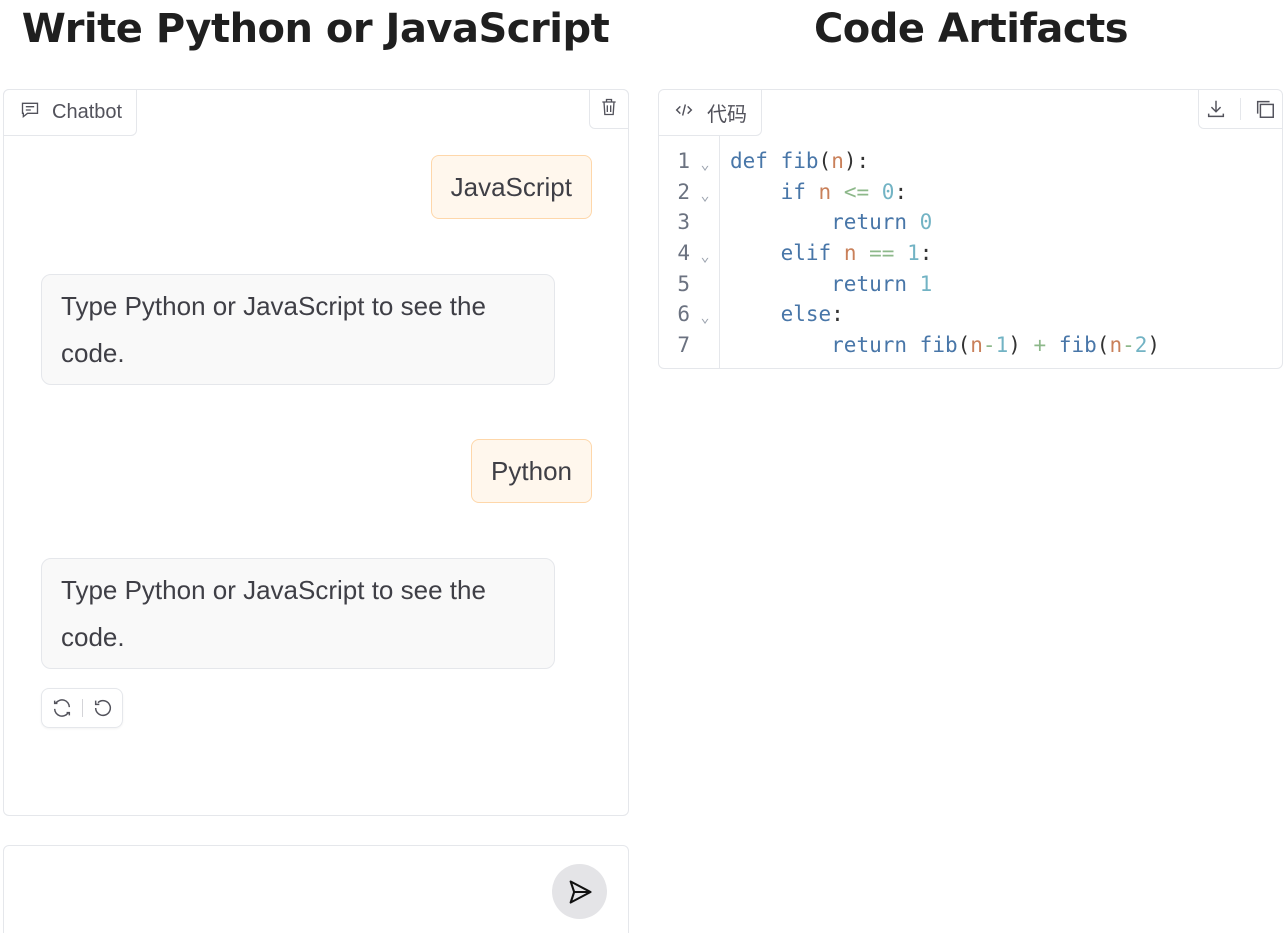  I want to click on code-line: 4 ⌄ elif n == 1:, so click(970, 253).